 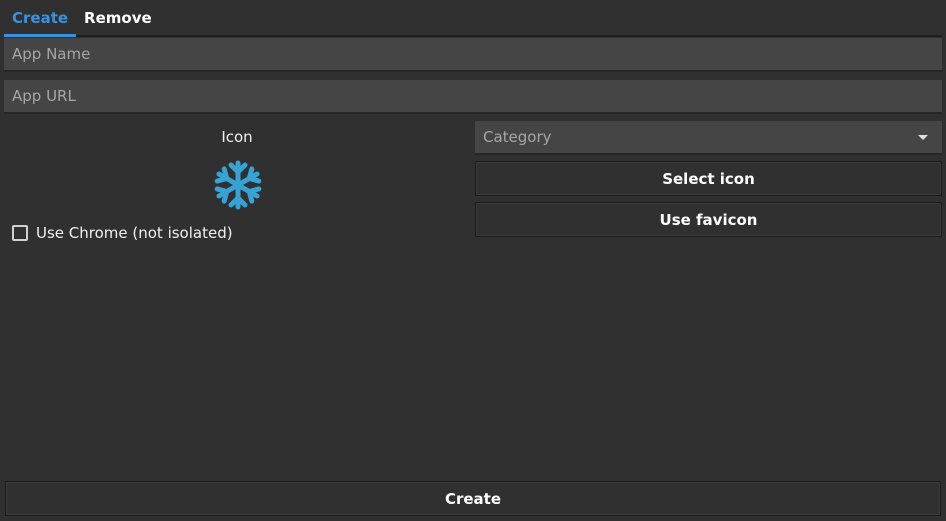 I want to click on snowflake-icon-svg, so click(x=238, y=185).